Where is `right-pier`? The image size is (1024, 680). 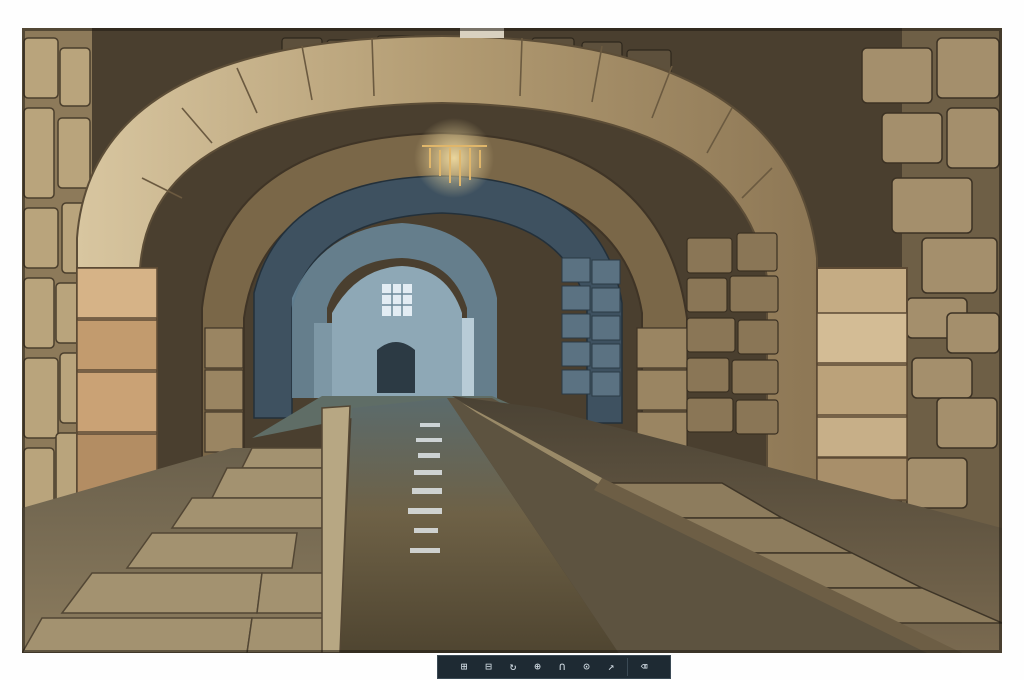
right-pier is located at coordinates (862, 384).